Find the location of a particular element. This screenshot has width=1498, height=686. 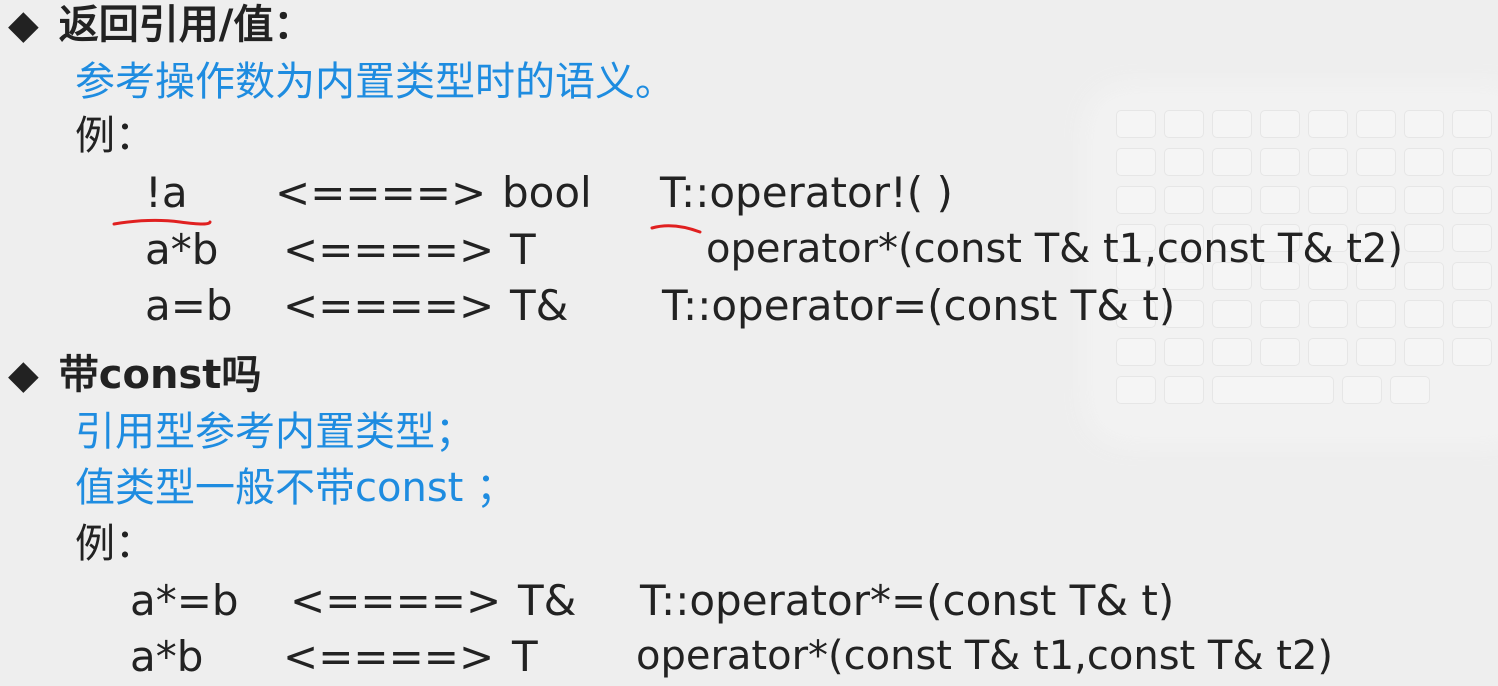

code-row: a*=b <====> T& T::operator*=(const T& t) is located at coordinates (749, 602).